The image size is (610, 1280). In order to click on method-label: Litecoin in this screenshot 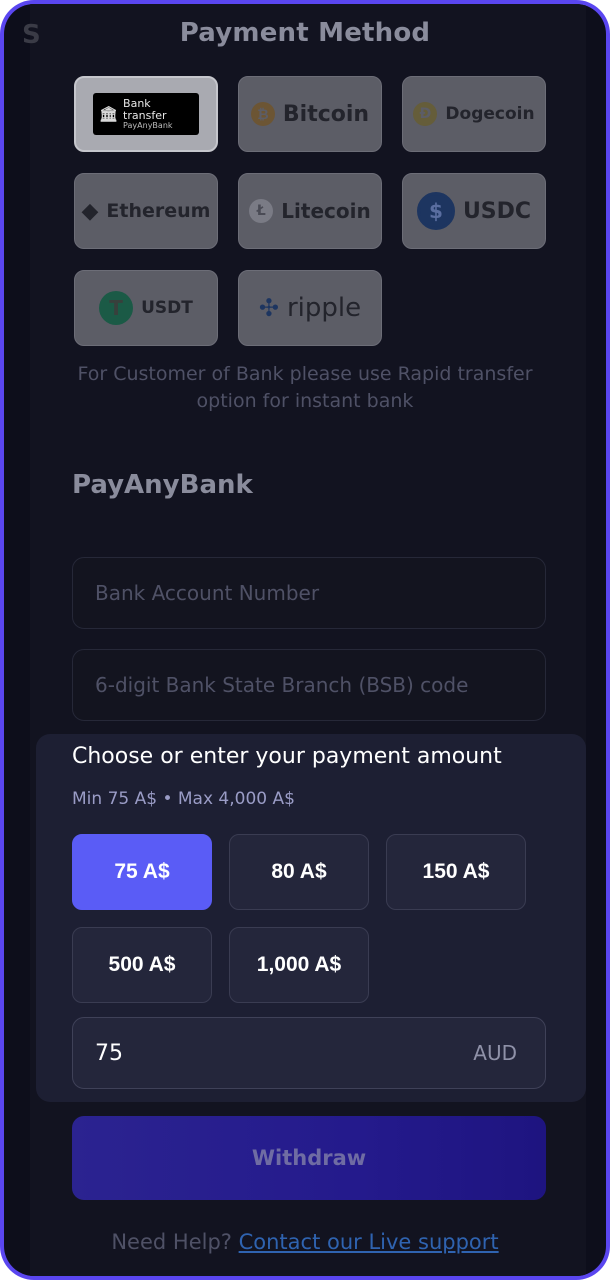, I will do `click(326, 211)`.